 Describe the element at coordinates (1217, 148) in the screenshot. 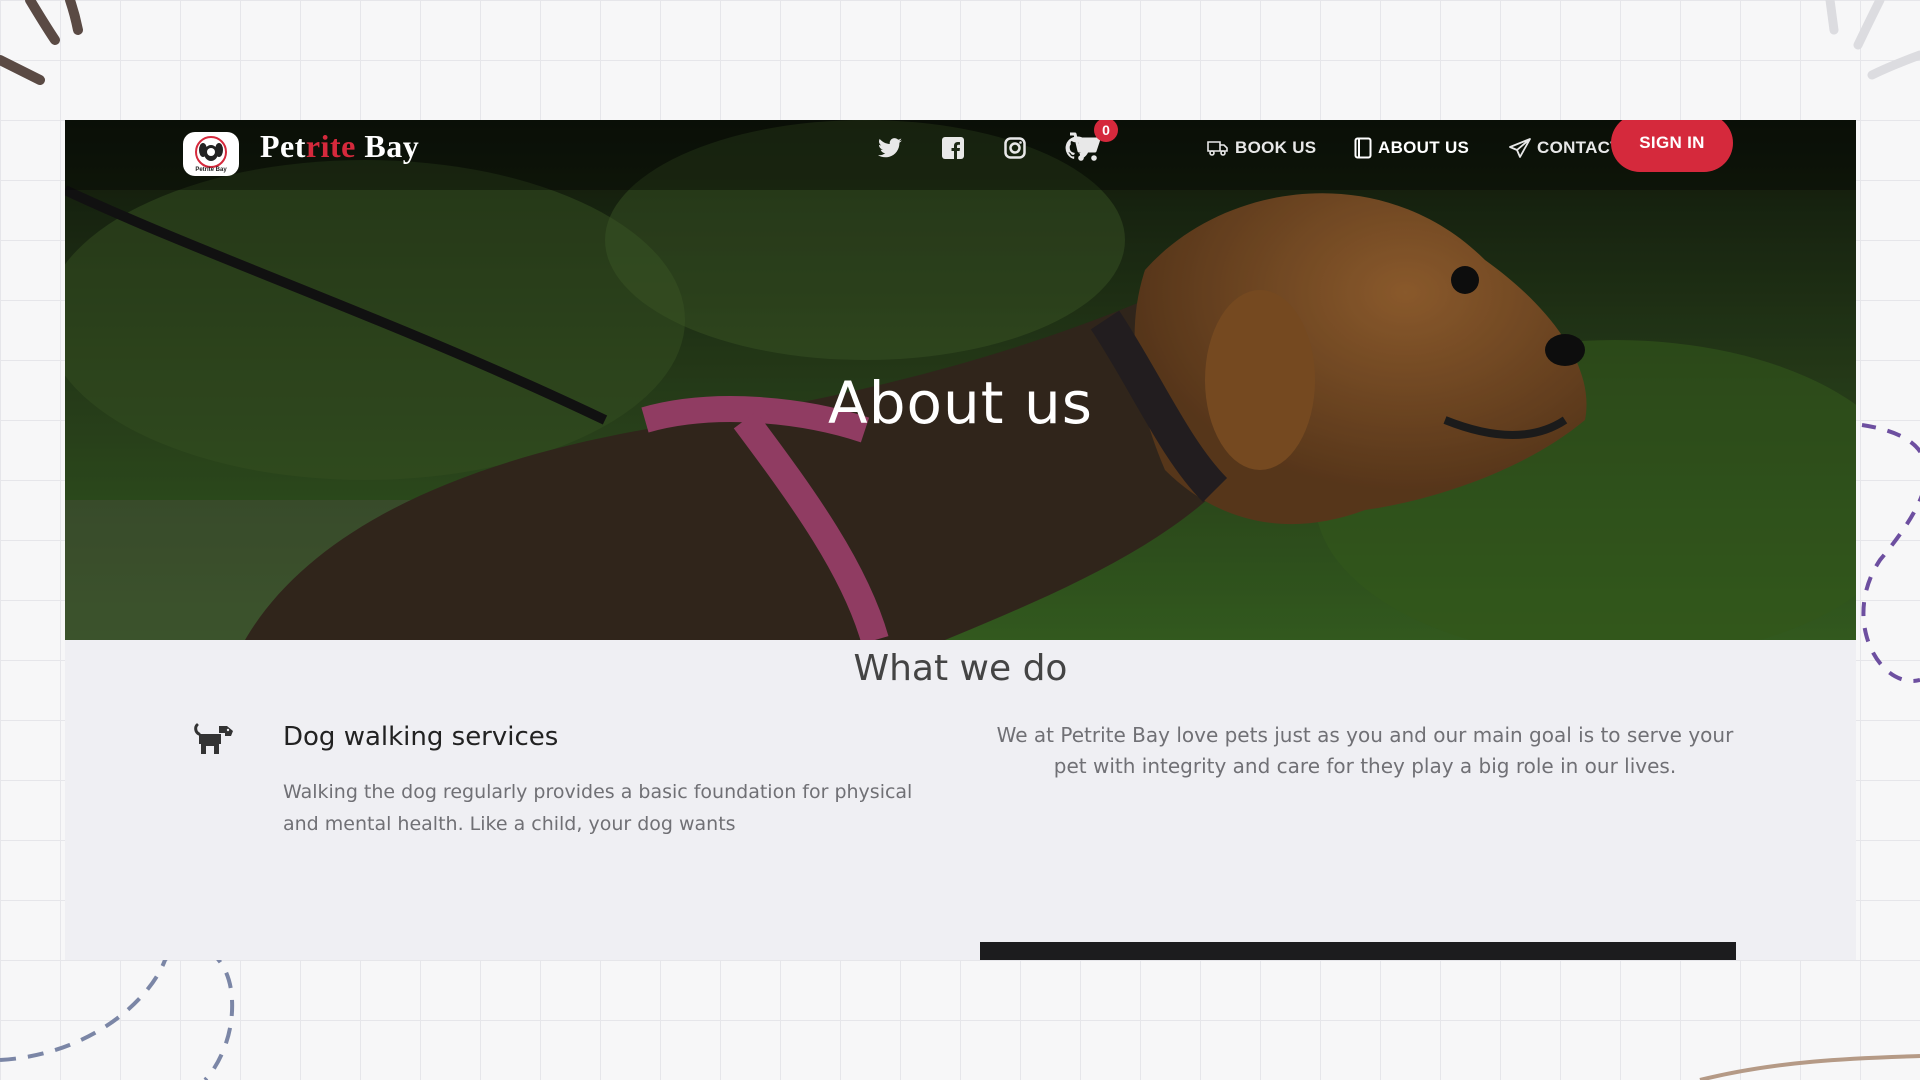

I see `truck-icon` at that location.